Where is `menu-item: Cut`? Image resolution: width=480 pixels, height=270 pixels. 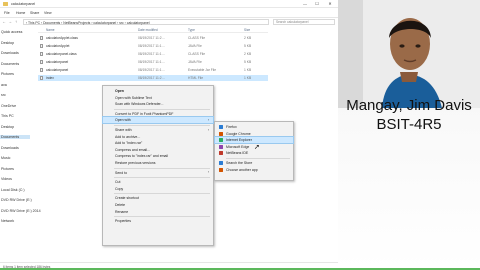
menu-item: Cut is located at coordinates (158, 182).